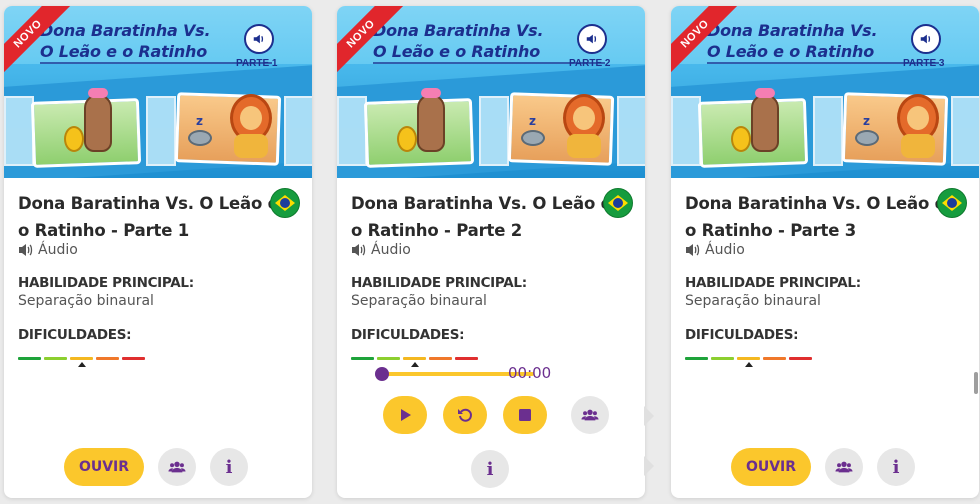 This screenshot has width=980, height=504. Describe the element at coordinates (530, 373) in the screenshot. I see `playback-time: 00:00` at that location.